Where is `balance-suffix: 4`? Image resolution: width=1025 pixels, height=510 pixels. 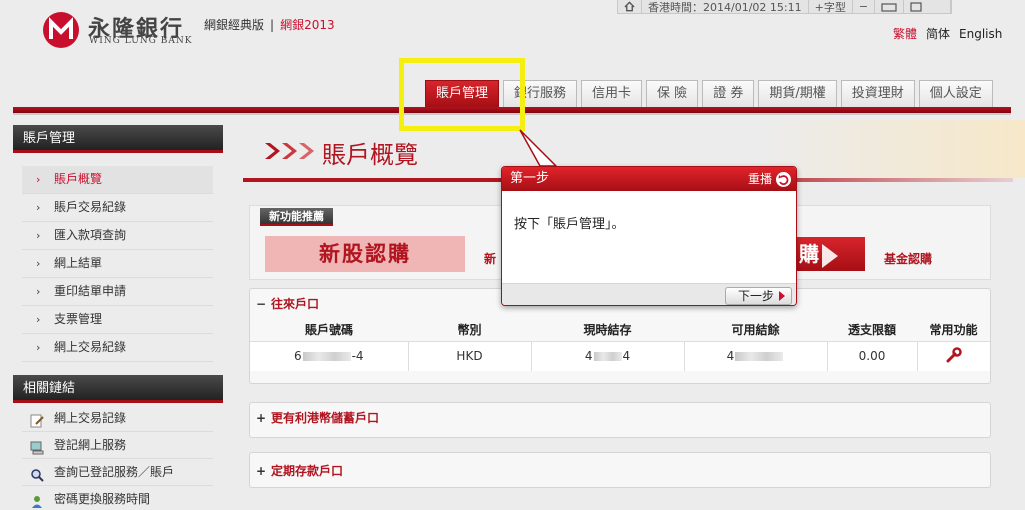
balance-suffix: 4 is located at coordinates (626, 356).